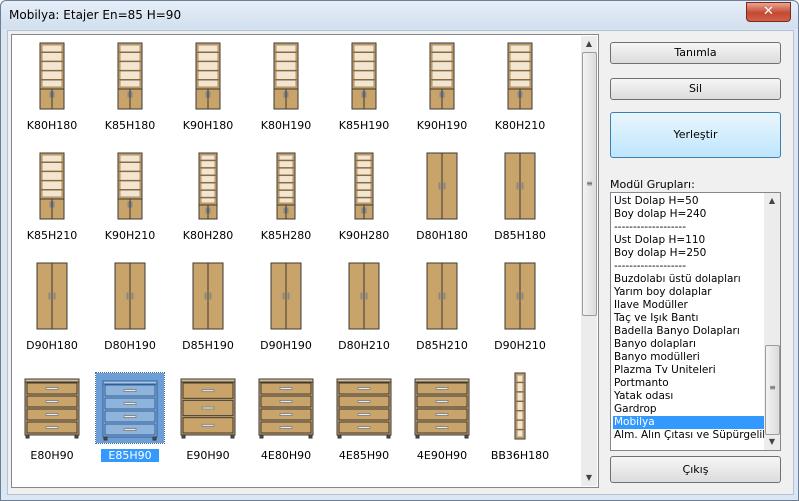 The height and width of the screenshot is (501, 799). Describe the element at coordinates (688, 383) in the screenshot. I see `group-list-item: Portmanto` at that location.